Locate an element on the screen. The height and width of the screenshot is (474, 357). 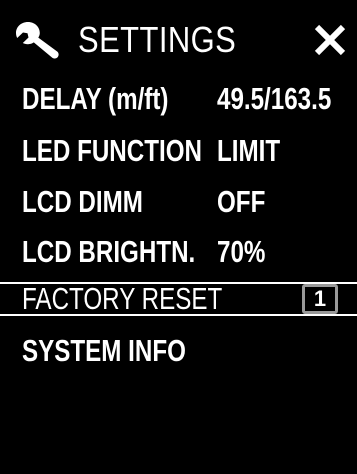
menu-item-label: LCD DIMM is located at coordinates (82, 201).